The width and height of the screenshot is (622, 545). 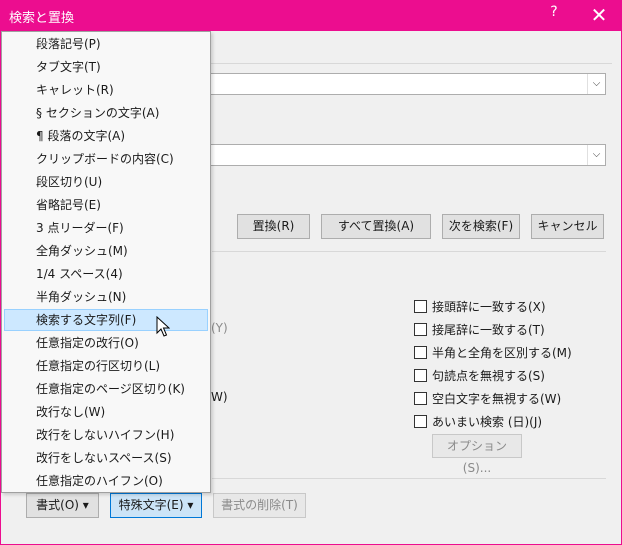 I want to click on menu-item-paragraph-mark: 段落記号(P), so click(x=106, y=44).